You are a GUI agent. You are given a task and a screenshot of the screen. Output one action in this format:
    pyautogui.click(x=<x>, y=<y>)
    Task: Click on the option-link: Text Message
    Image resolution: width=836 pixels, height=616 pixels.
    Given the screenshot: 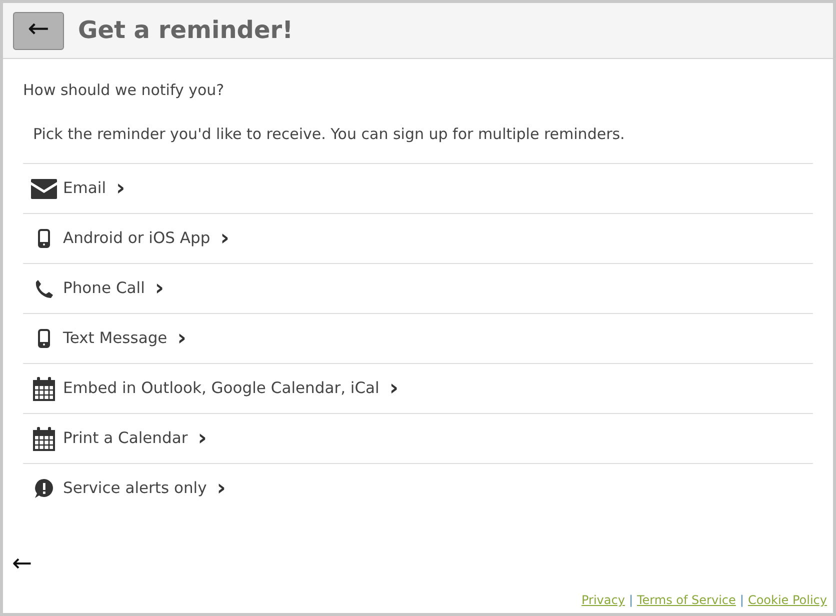 What is the action you would take?
    pyautogui.click(x=115, y=338)
    